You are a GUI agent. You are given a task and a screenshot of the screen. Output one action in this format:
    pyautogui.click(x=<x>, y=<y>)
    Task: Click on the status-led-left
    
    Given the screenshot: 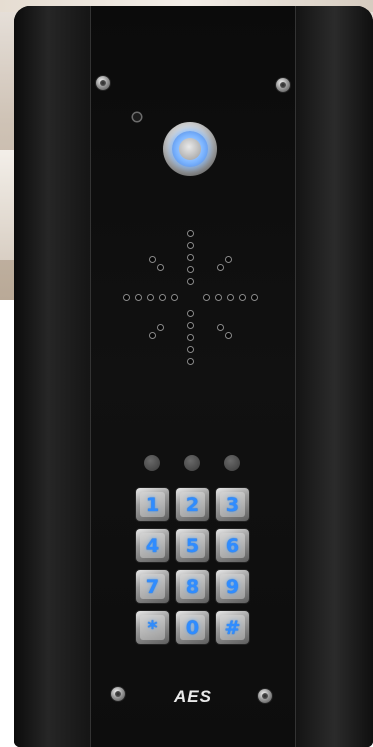 What is the action you would take?
    pyautogui.click(x=152, y=463)
    